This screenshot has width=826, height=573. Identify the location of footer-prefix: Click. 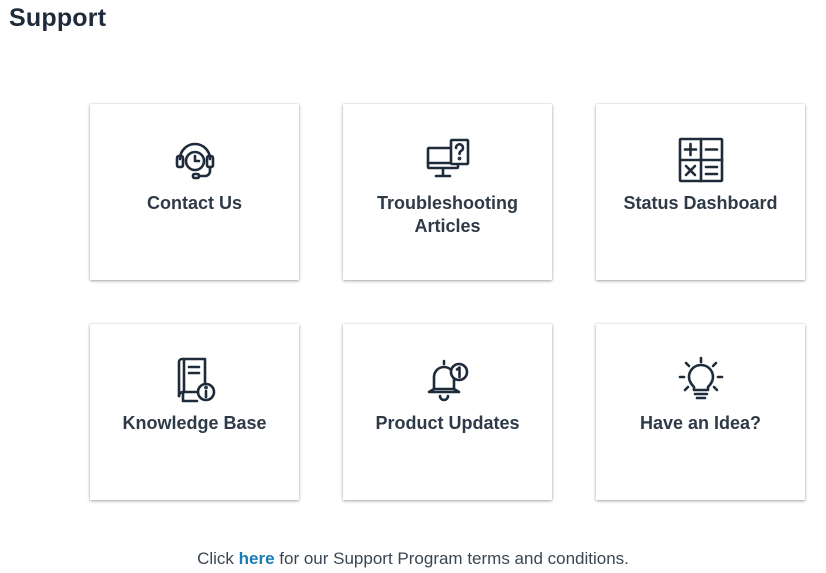
(218, 558).